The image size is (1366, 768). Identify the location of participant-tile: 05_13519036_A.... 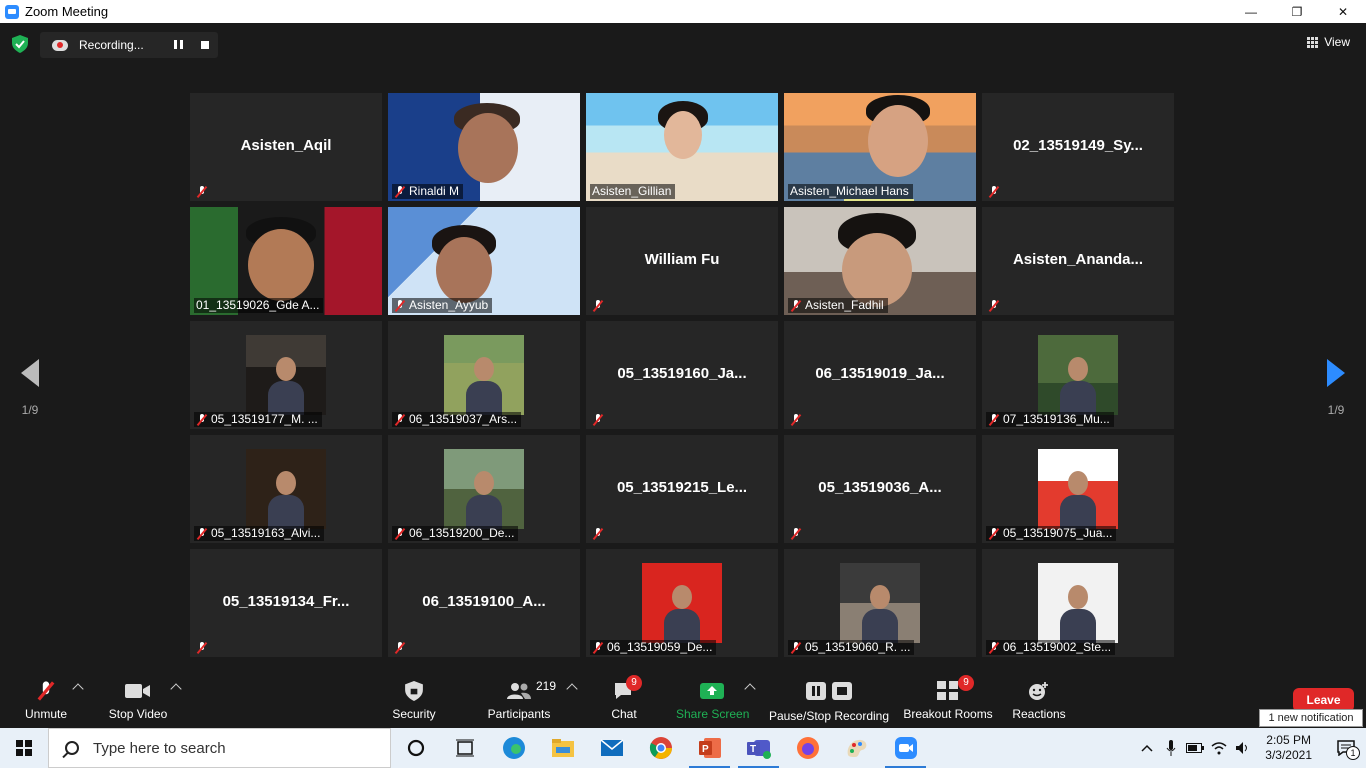
(880, 489).